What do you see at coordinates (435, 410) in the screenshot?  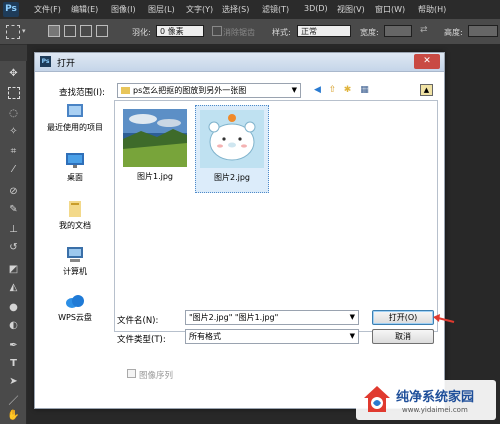 I see `watermark-url: www.yidaimei.com` at bounding box center [435, 410].